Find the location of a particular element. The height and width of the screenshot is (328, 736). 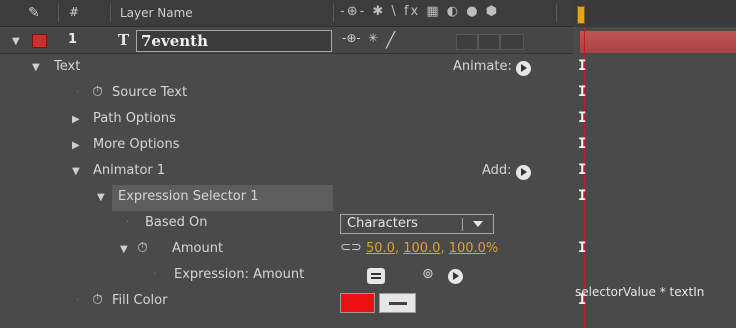

layer-number: 1 is located at coordinates (73, 39).